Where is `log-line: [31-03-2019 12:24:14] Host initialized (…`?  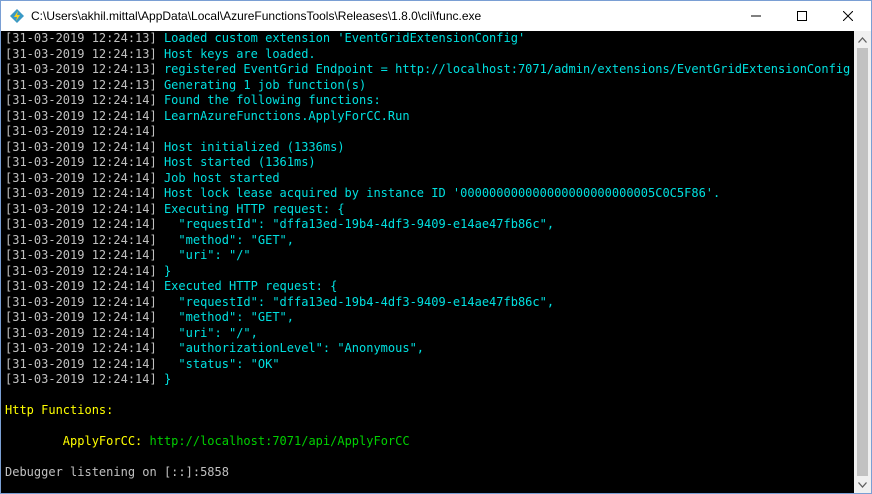 log-line: [31-03-2019 12:24:14] Host initialized (… is located at coordinates (427, 148).